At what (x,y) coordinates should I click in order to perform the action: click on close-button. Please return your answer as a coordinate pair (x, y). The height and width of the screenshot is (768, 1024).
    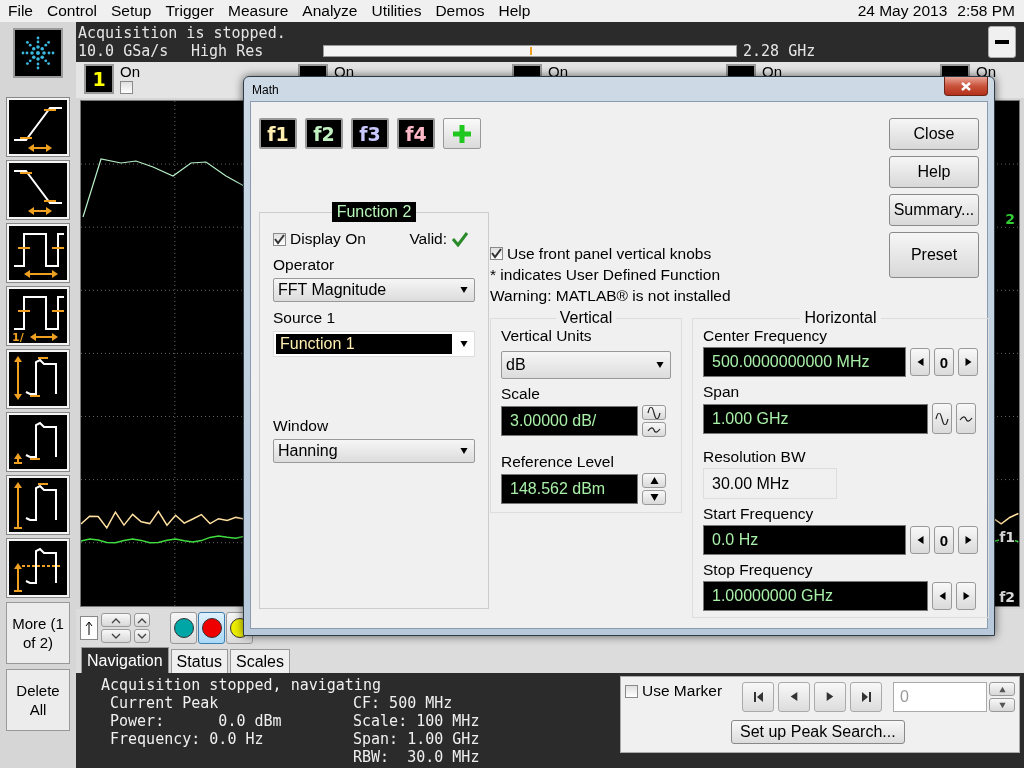
    Looking at the image, I should click on (966, 86).